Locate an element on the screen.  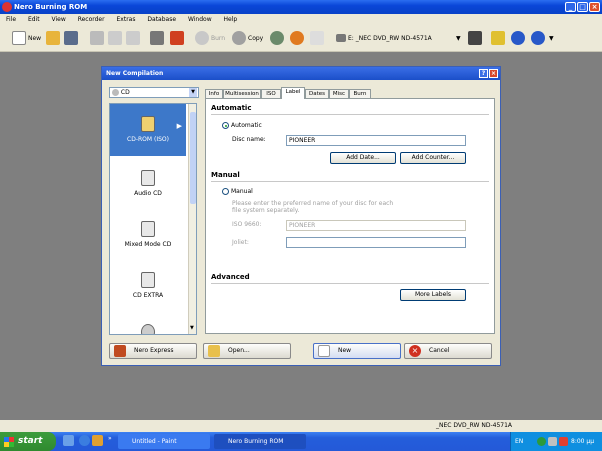
burn-toolbar-button: Burn is located at coordinates (210, 38).